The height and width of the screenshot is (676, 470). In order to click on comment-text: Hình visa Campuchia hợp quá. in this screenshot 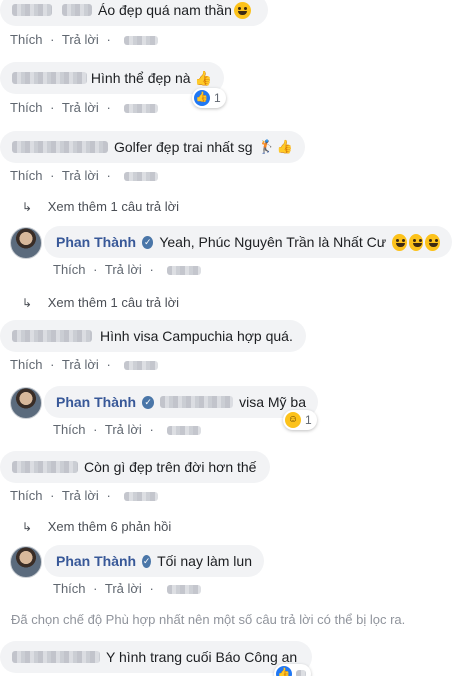, I will do `click(196, 336)`.